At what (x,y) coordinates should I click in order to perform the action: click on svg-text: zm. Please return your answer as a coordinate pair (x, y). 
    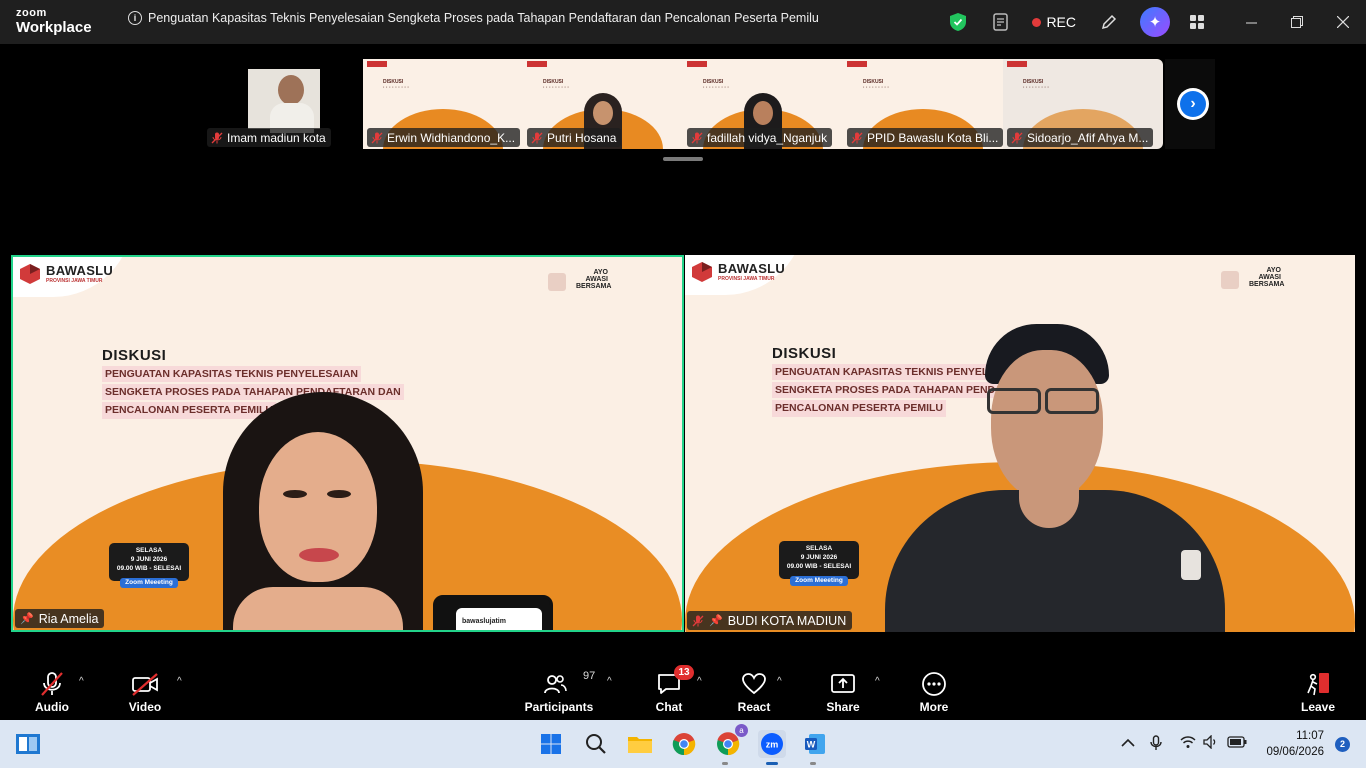
    Looking at the image, I should click on (772, 745).